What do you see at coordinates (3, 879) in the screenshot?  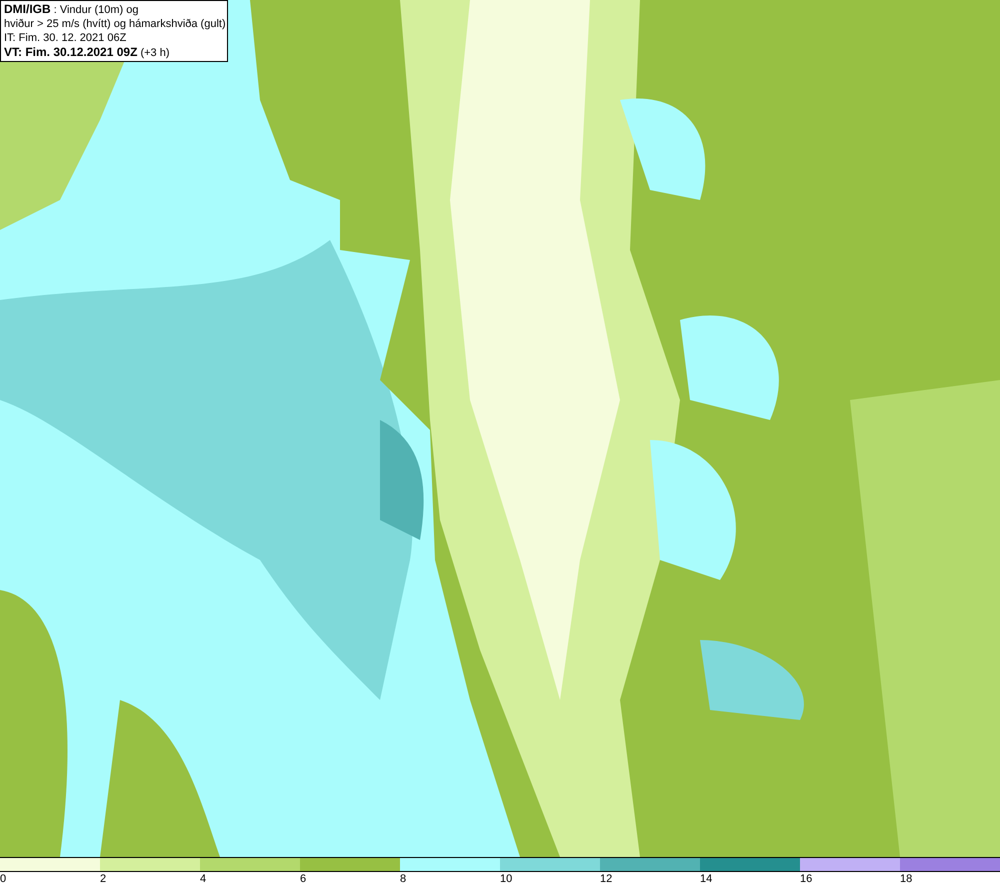 I see `scale-label: 0` at bounding box center [3, 879].